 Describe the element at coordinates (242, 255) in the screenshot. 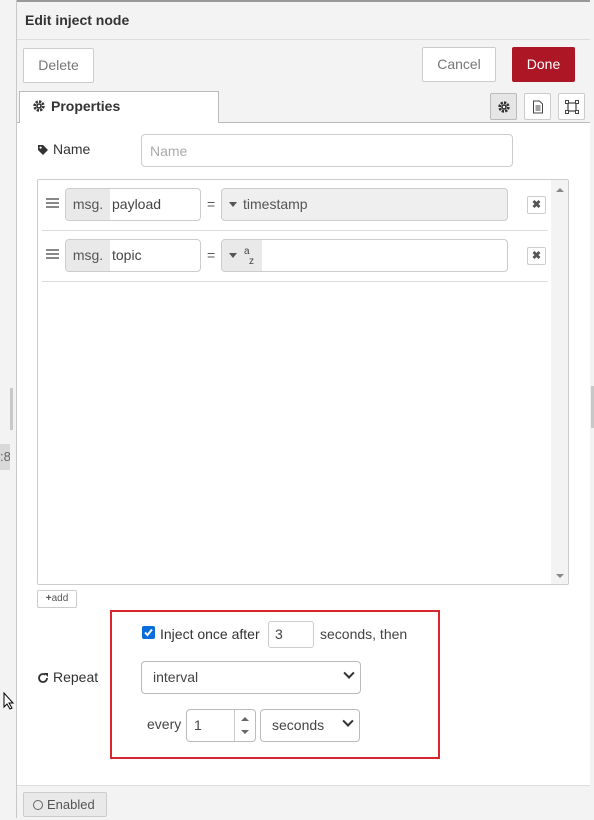

I see `type-select-button: az` at that location.